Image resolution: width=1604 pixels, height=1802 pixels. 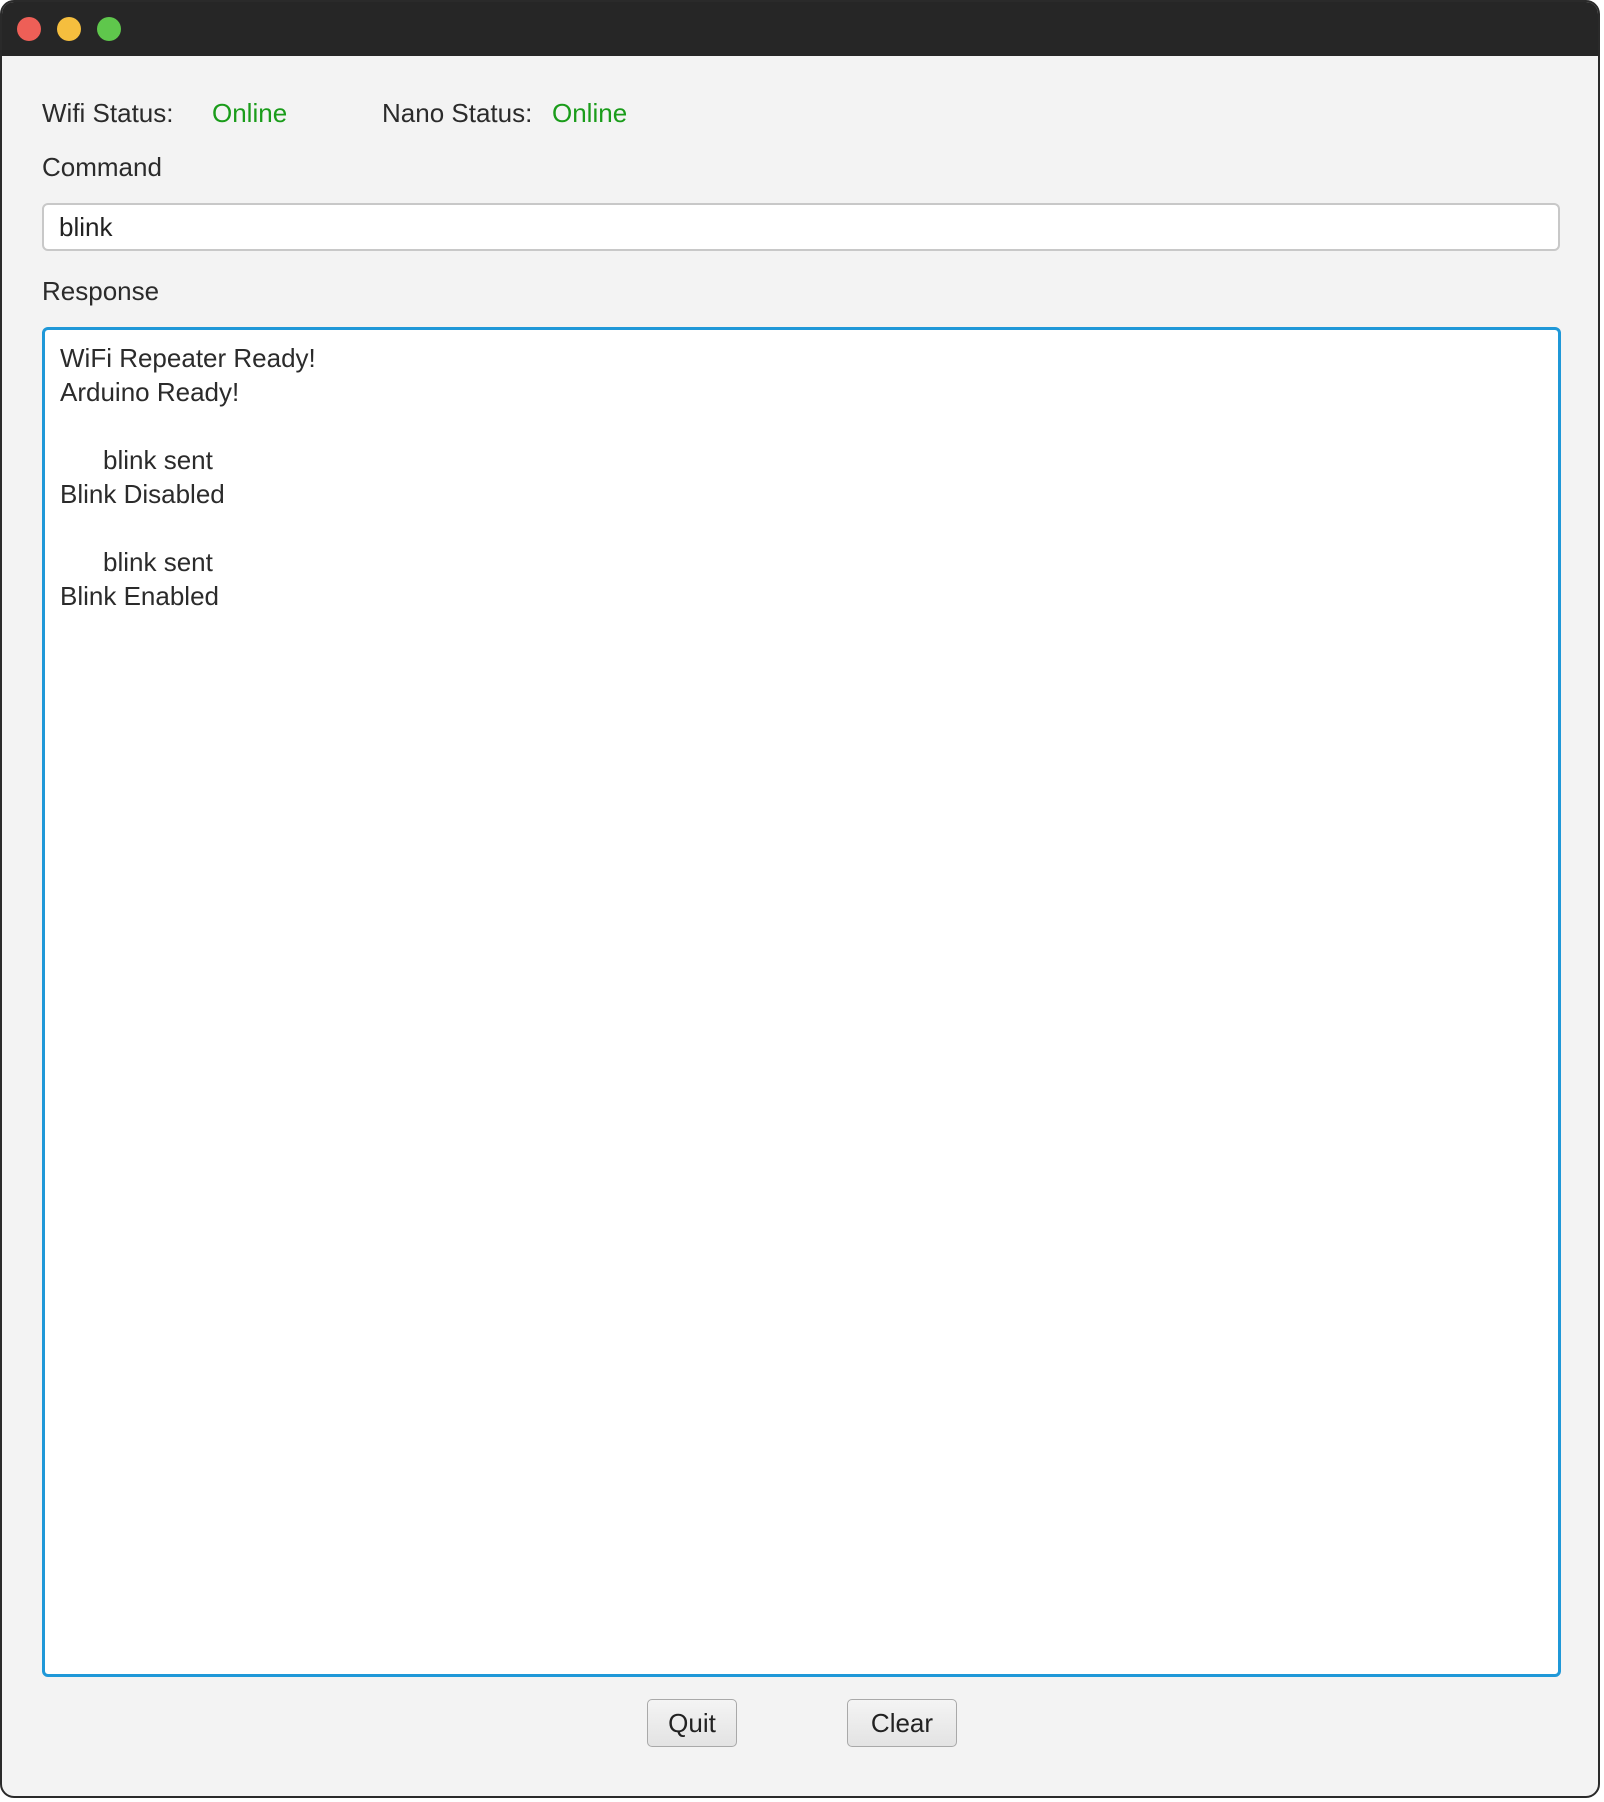 What do you see at coordinates (188, 358) in the screenshot?
I see `response-line: WiFi Repeater Ready!` at bounding box center [188, 358].